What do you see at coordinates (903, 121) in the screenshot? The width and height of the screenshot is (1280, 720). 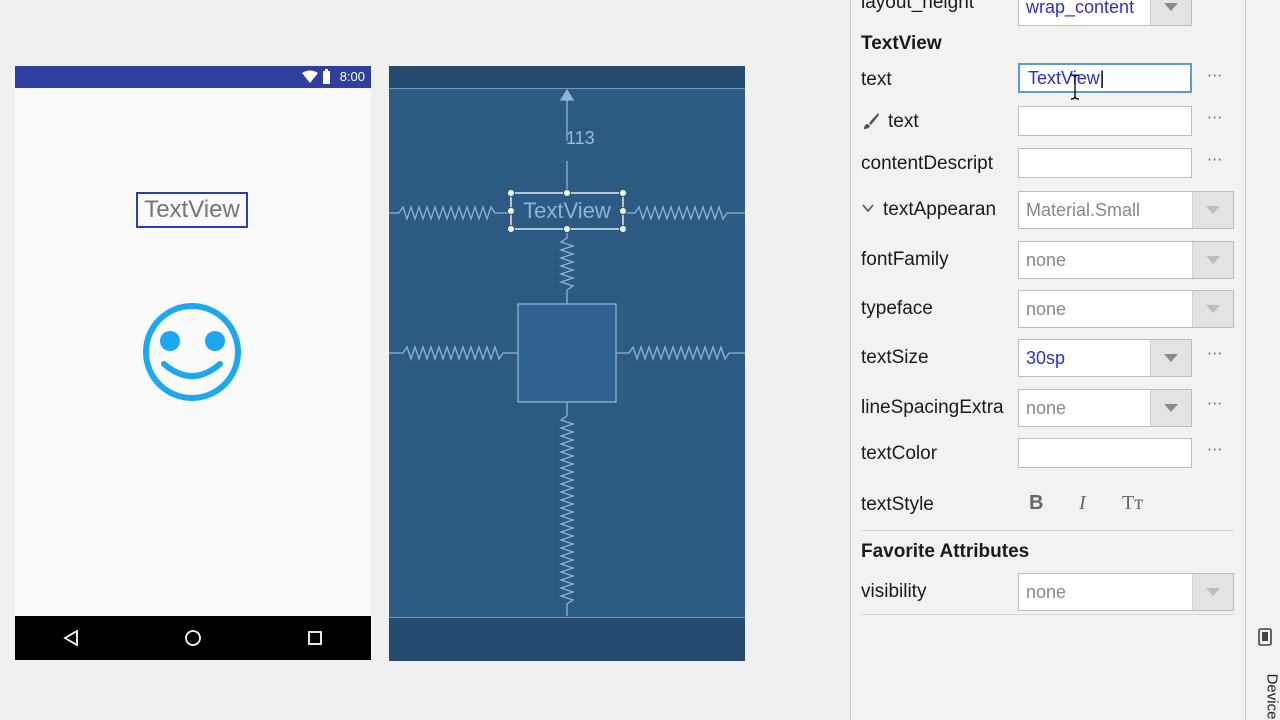 I see `tools-text-label: text` at bounding box center [903, 121].